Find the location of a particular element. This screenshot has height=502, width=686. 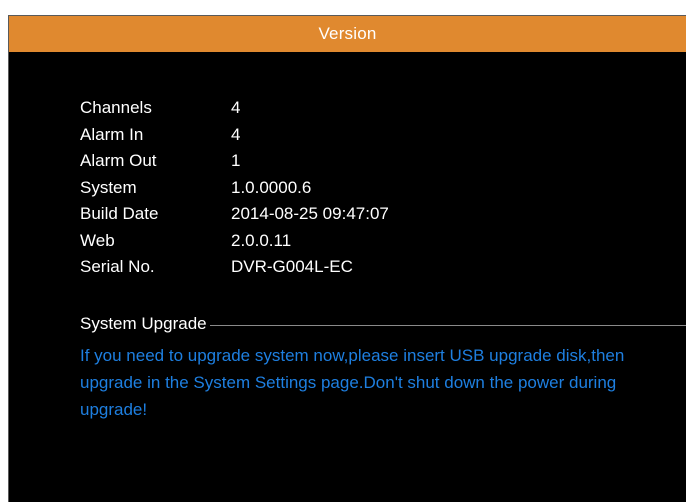

info-row-channels: Channels 4 is located at coordinates (234, 108).